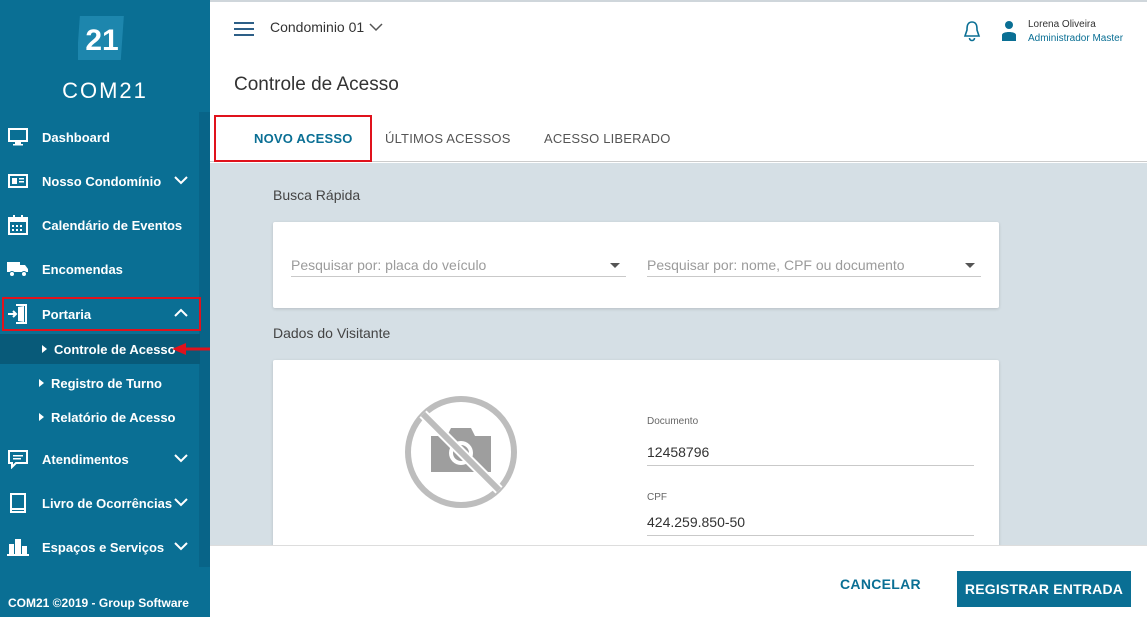 The height and width of the screenshot is (617, 1147). I want to click on tab-ultimos-acessos: ÚLTIMOS ACESSOS, so click(448, 138).